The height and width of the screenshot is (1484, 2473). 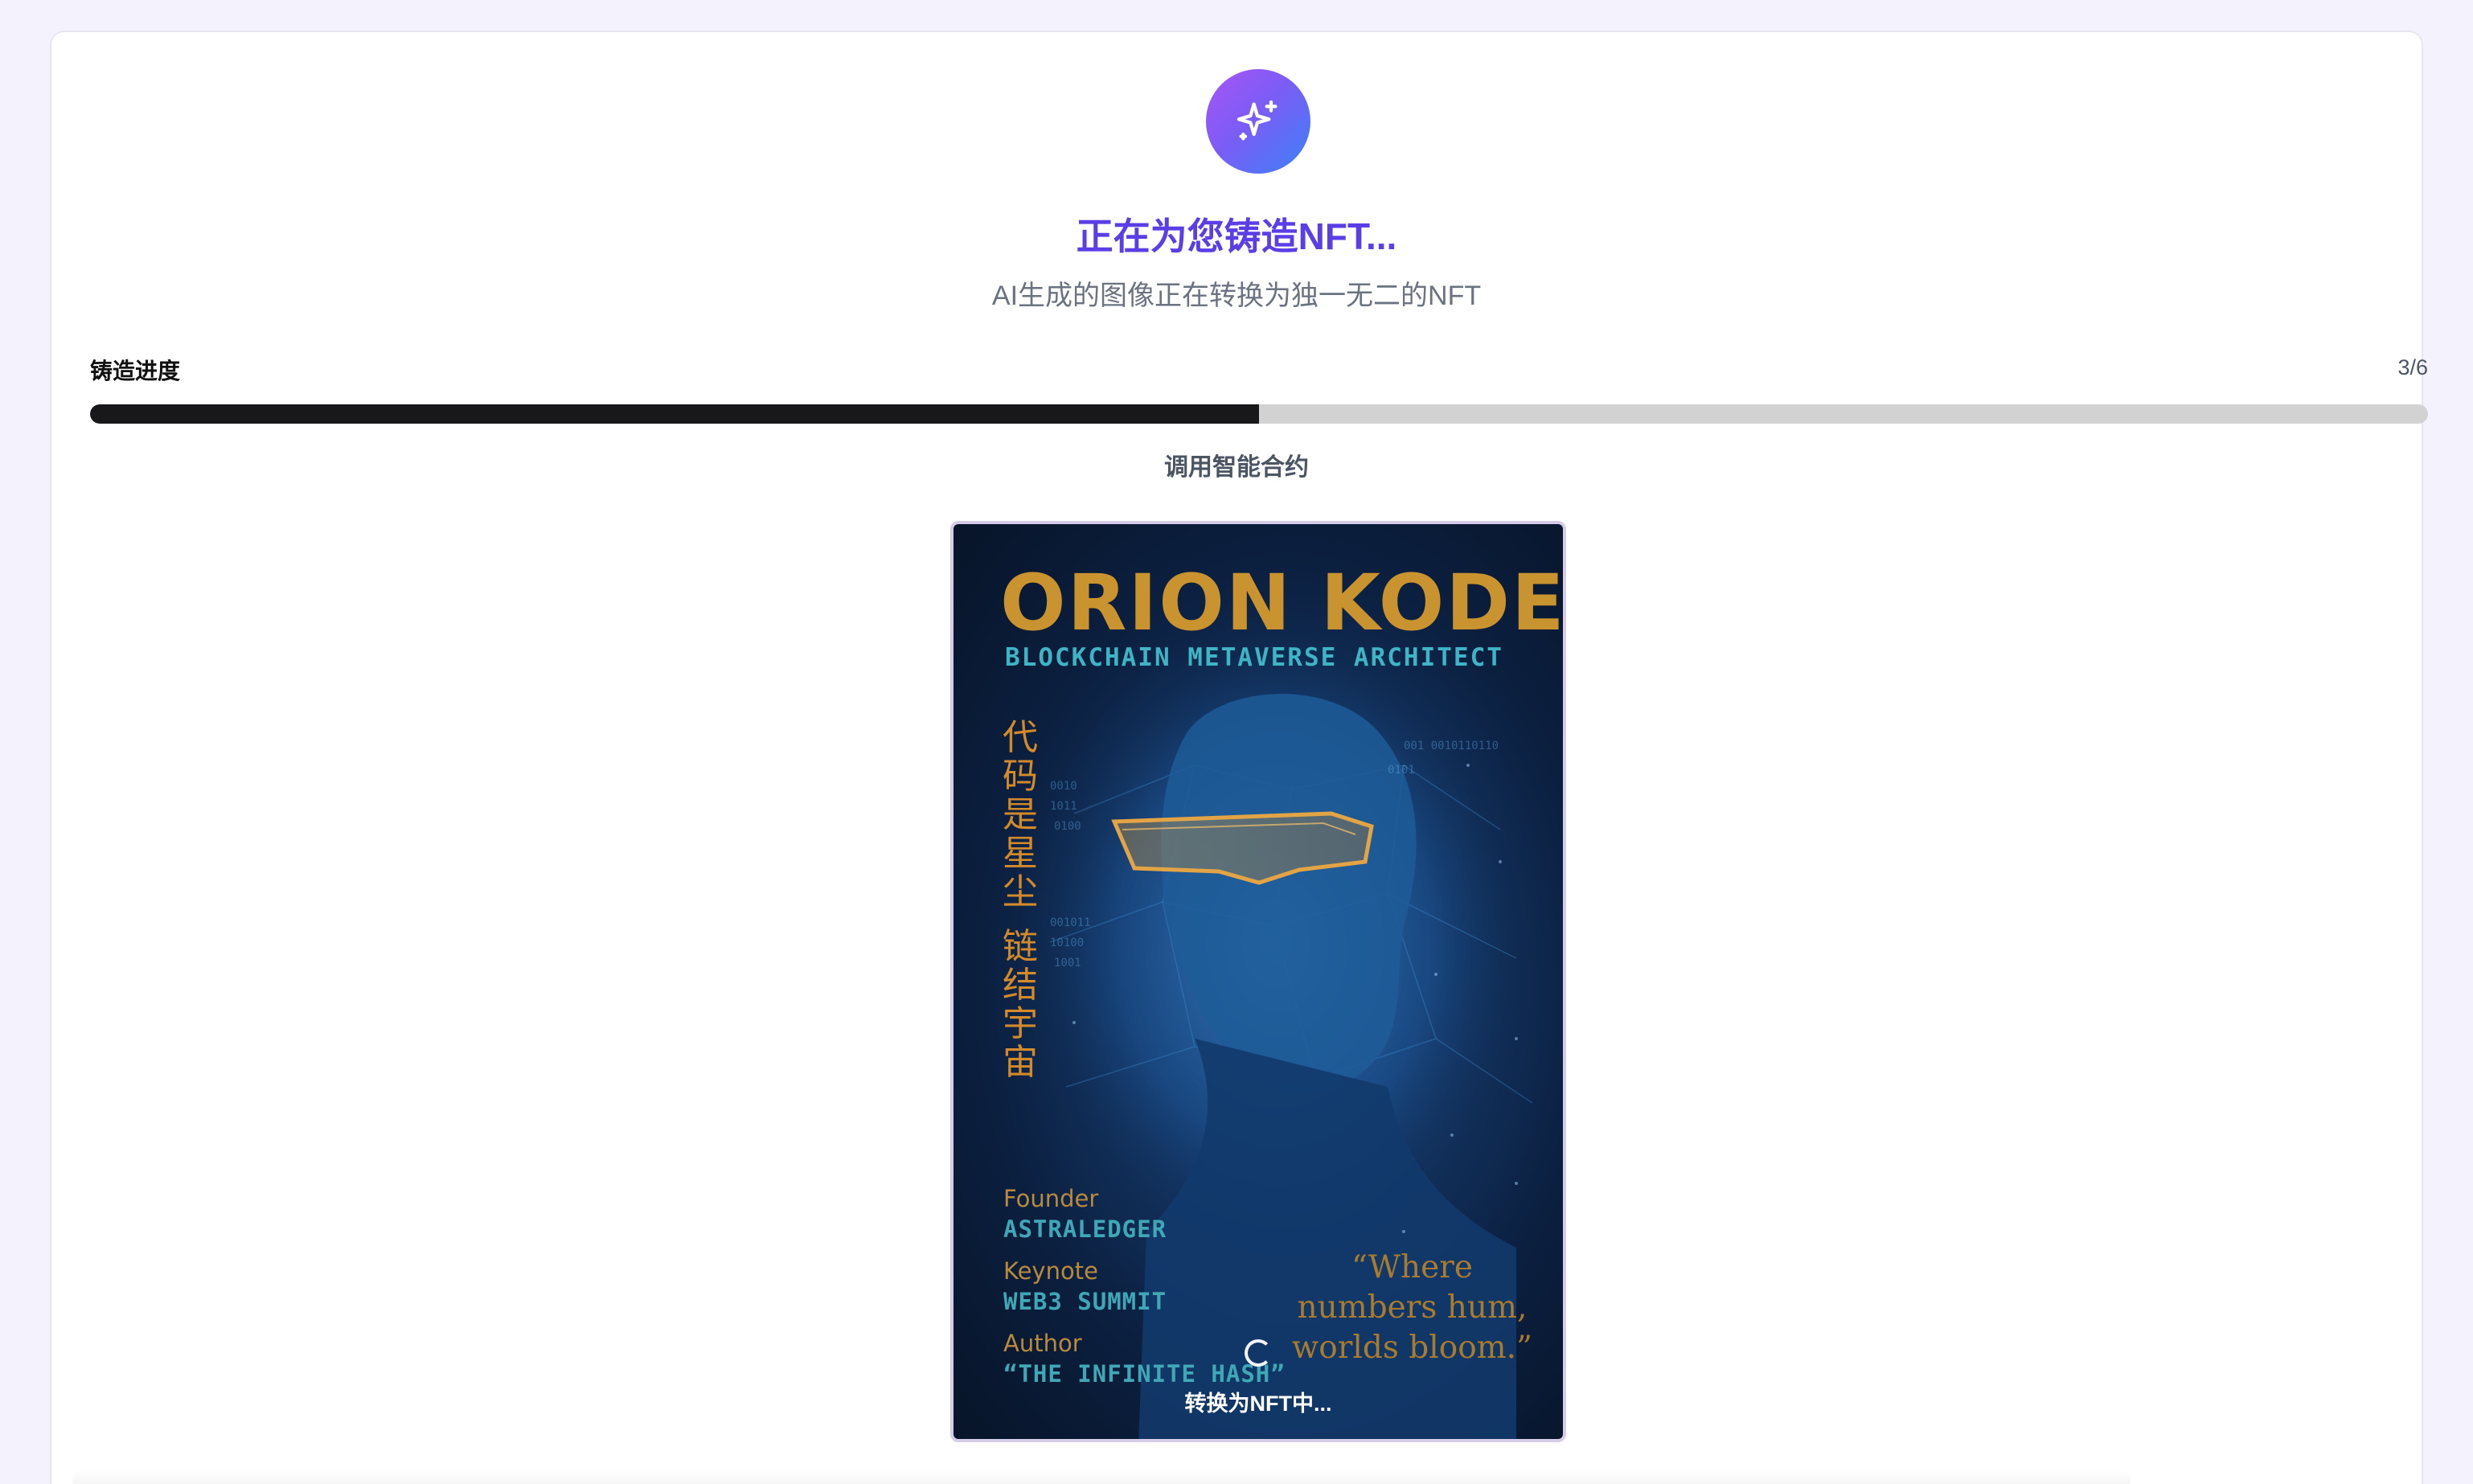 What do you see at coordinates (1254, 658) in the screenshot?
I see `poster-subtitle: BLOCKCHAIN METAVERSE ARCHITECT` at bounding box center [1254, 658].